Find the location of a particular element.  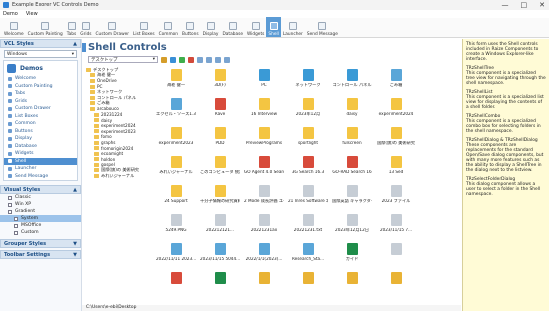

visual-style-system: System is located at coordinates (40, 218).